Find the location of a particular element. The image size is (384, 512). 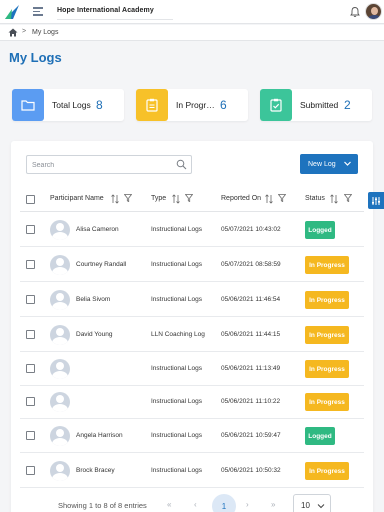

clipboard-icon is located at coordinates (152, 105).